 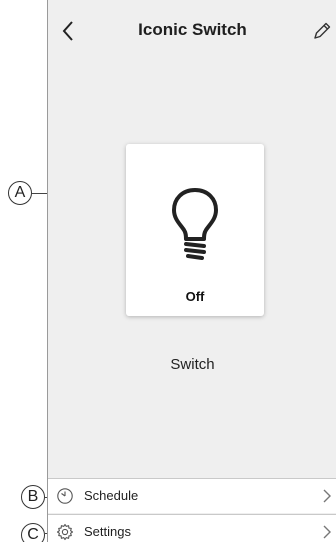 What do you see at coordinates (33, 532) in the screenshot?
I see `callout-c: C` at bounding box center [33, 532].